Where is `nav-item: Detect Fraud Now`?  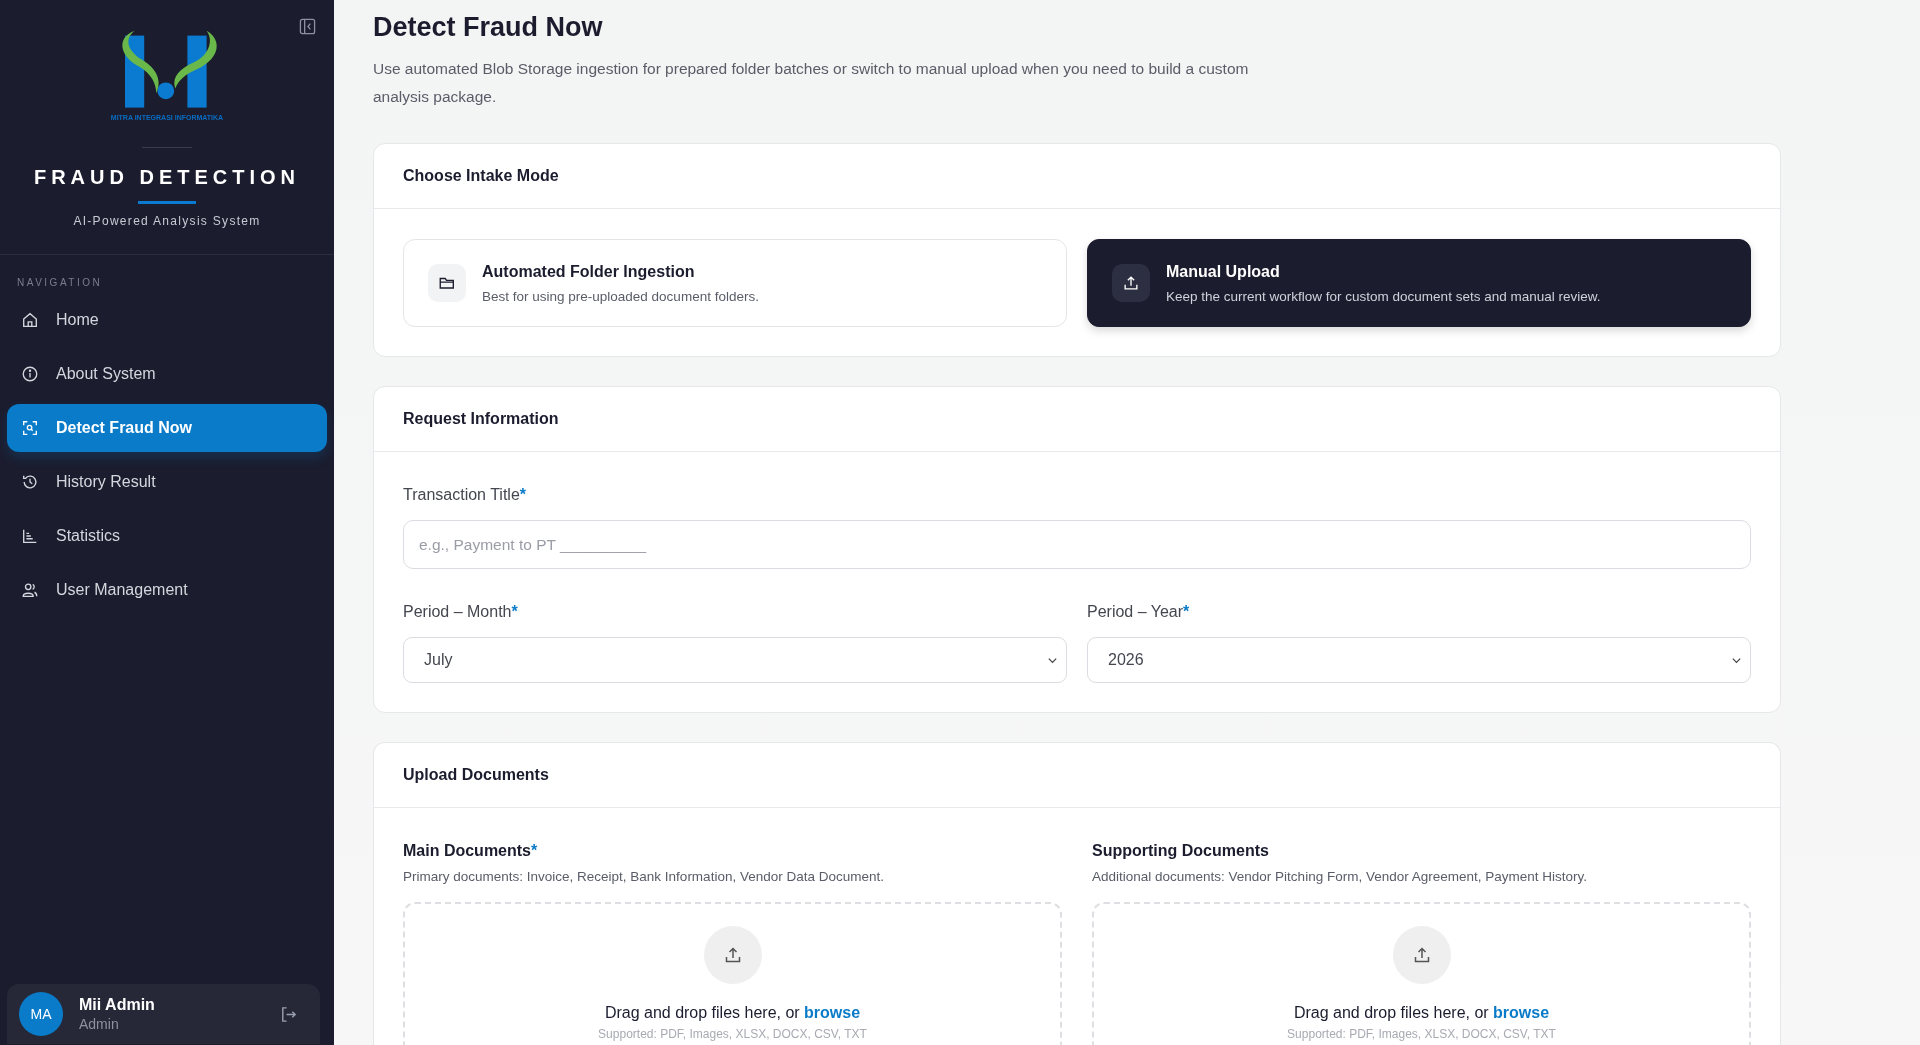 nav-item: Detect Fraud Now is located at coordinates (167, 428).